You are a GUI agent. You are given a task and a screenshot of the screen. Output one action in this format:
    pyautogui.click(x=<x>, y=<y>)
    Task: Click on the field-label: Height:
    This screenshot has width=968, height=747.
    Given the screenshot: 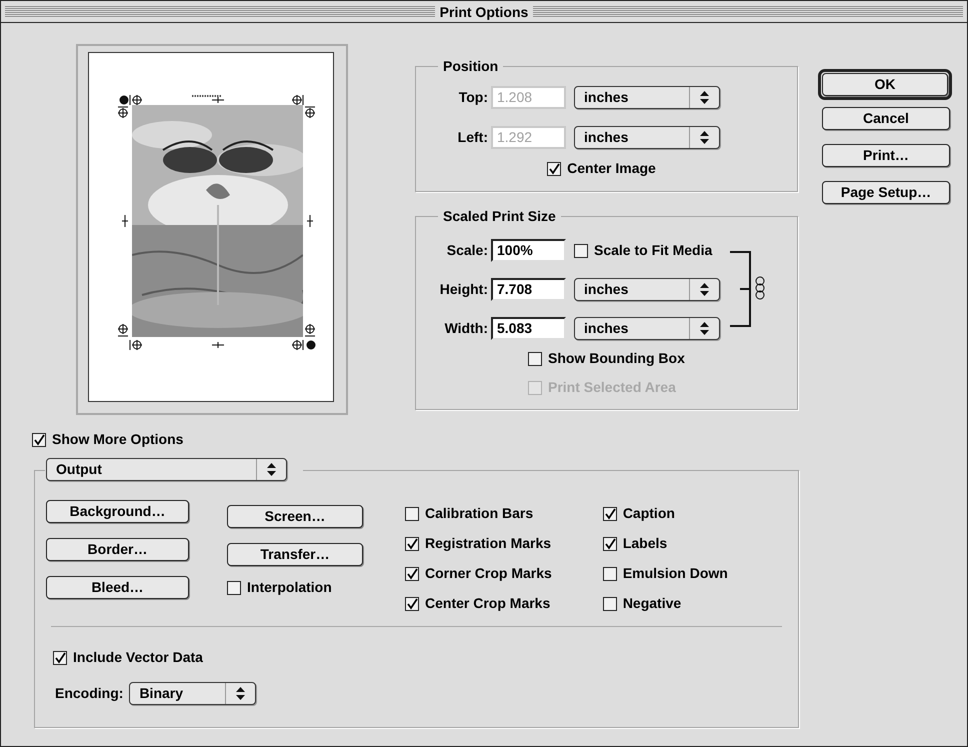 What is the action you would take?
    pyautogui.click(x=463, y=289)
    